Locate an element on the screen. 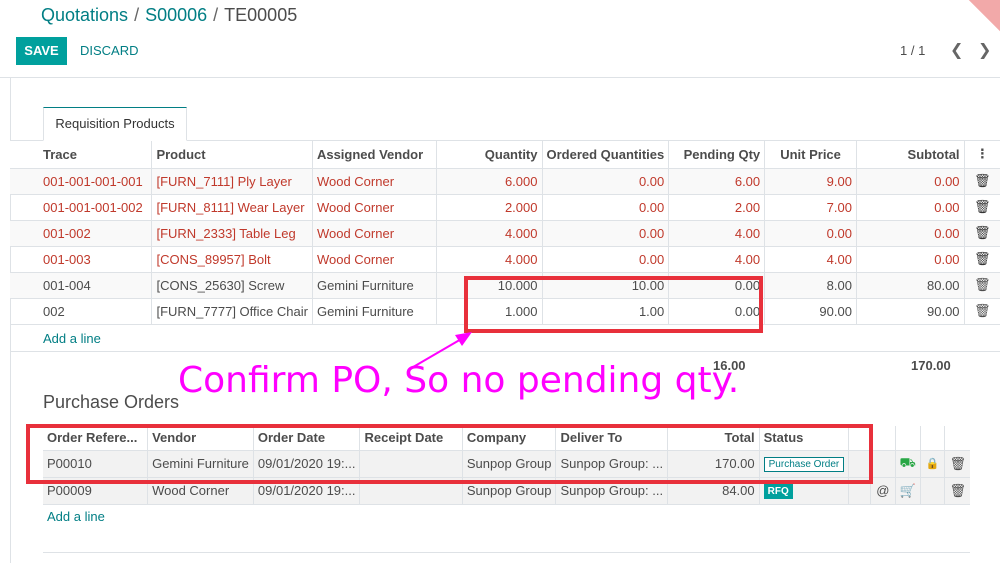 This screenshot has width=1000, height=563. tab-requisition-products: Requisition Products is located at coordinates (115, 124).